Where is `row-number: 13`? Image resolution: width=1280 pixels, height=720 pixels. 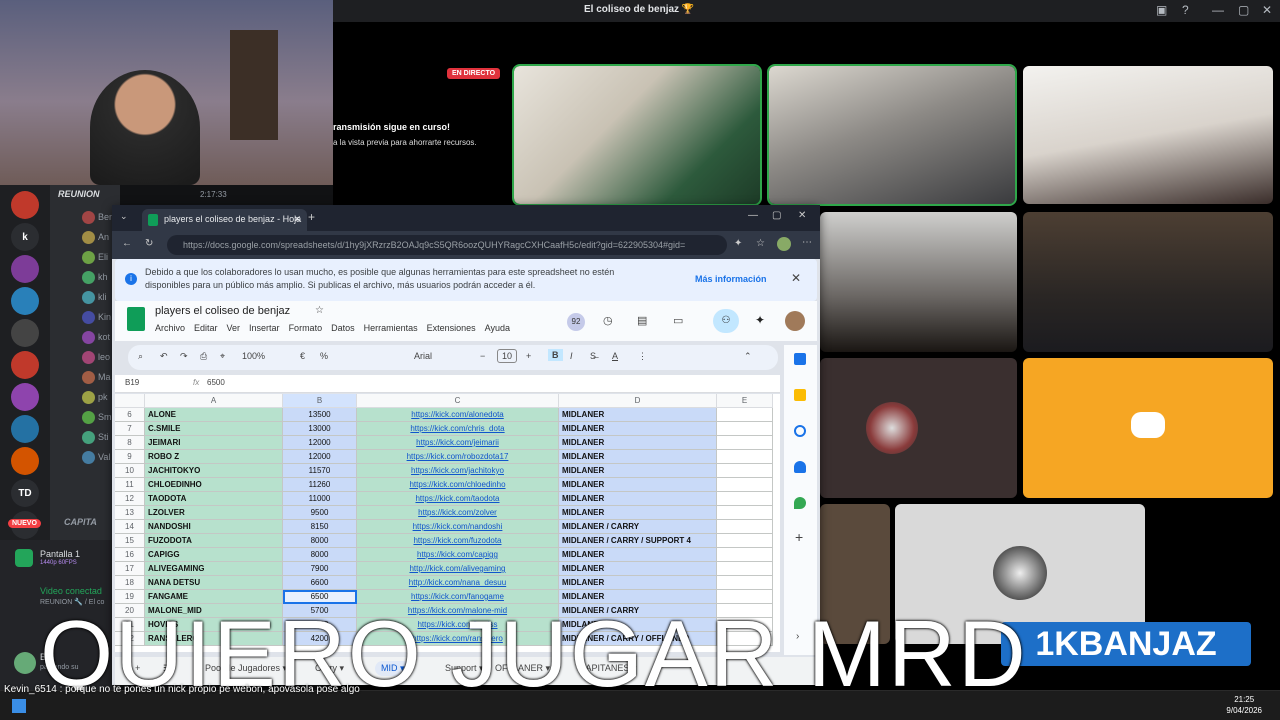
row-number: 13 is located at coordinates (130, 513).